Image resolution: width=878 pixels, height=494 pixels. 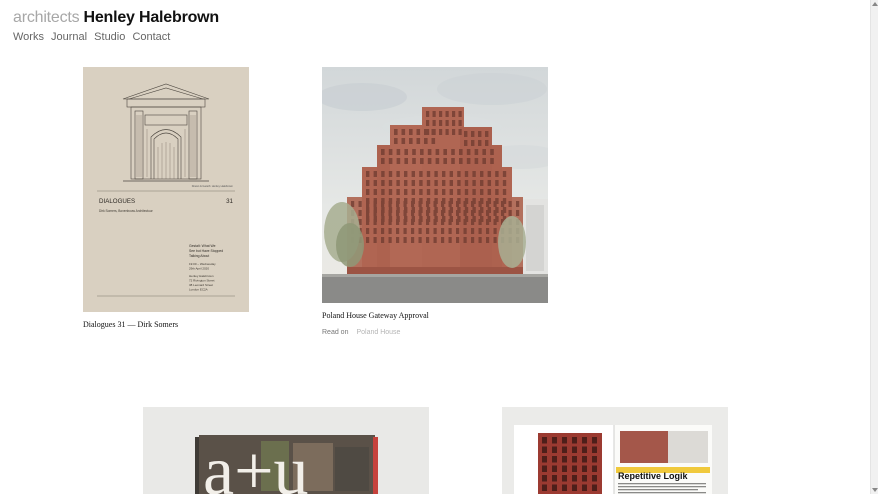 I want to click on poland-house-image, so click(x=435, y=185).